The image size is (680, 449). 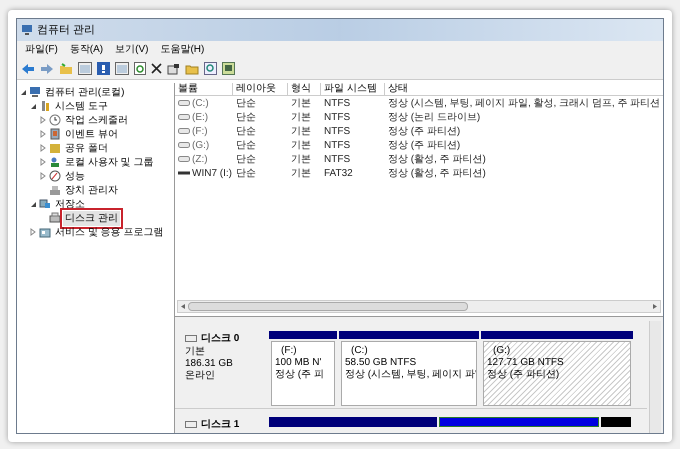 I want to click on partition-size: 127.71 GB NTFS, so click(x=526, y=363).